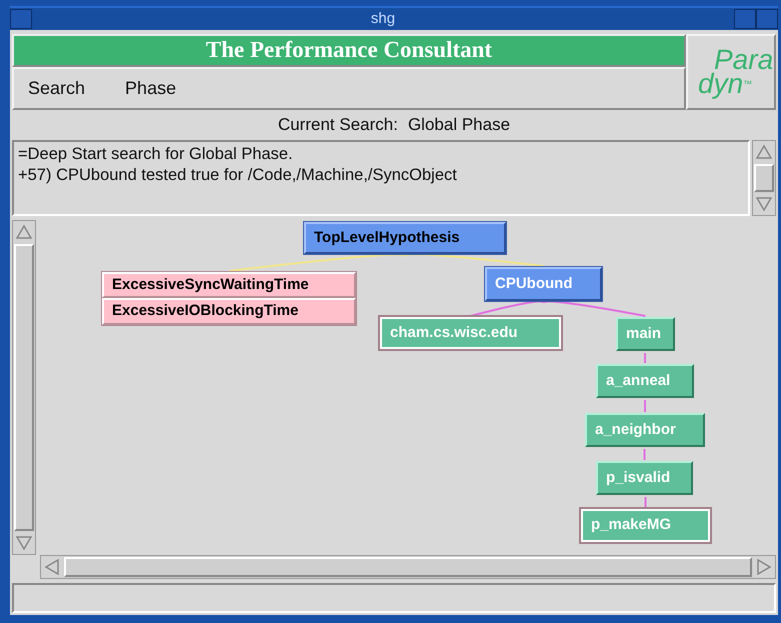 The width and height of the screenshot is (781, 623). I want to click on window-menu-button, so click(21, 19).